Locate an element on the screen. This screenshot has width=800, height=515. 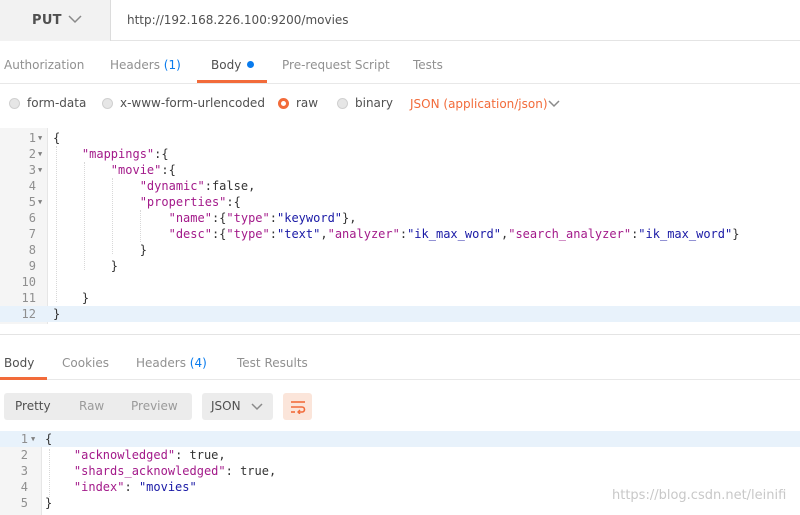
response-tab-body: Body is located at coordinates (19, 363).